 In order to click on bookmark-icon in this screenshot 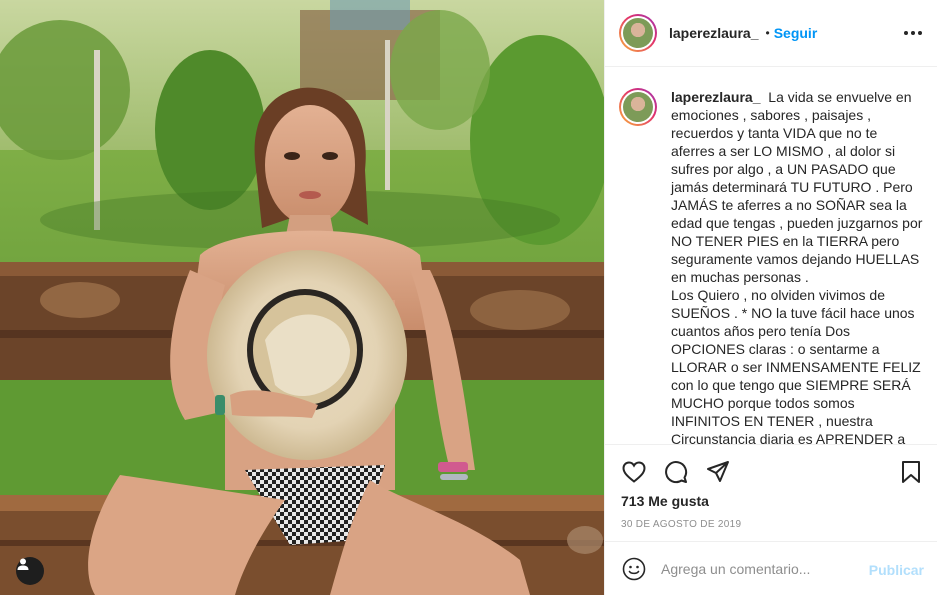, I will do `click(911, 472)`.